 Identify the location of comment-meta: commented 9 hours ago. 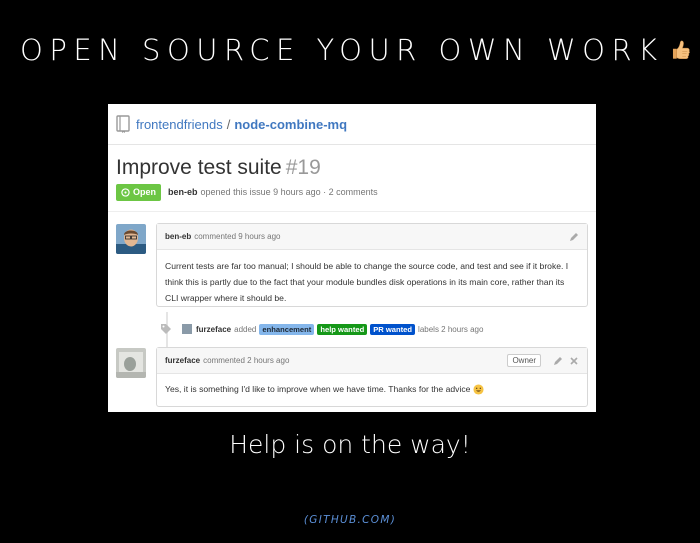
(237, 236).